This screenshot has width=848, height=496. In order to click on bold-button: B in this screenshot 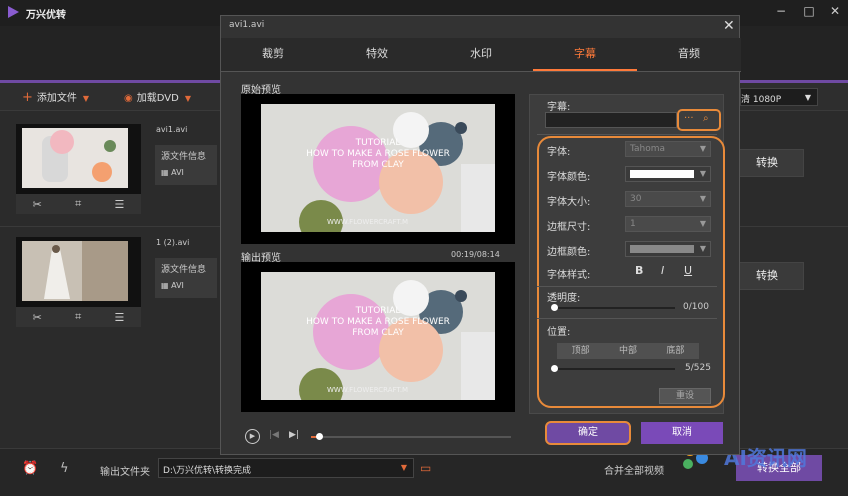, I will do `click(639, 270)`.